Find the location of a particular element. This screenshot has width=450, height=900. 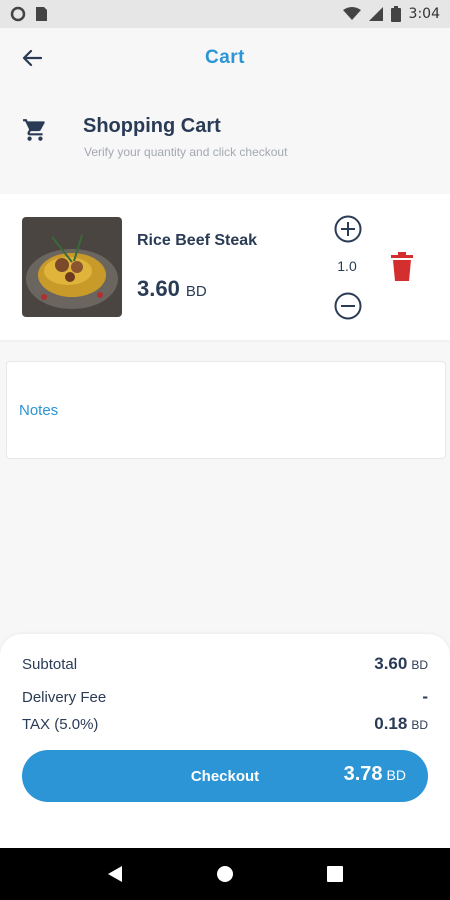

item-price: 3.60 BD is located at coordinates (172, 289).